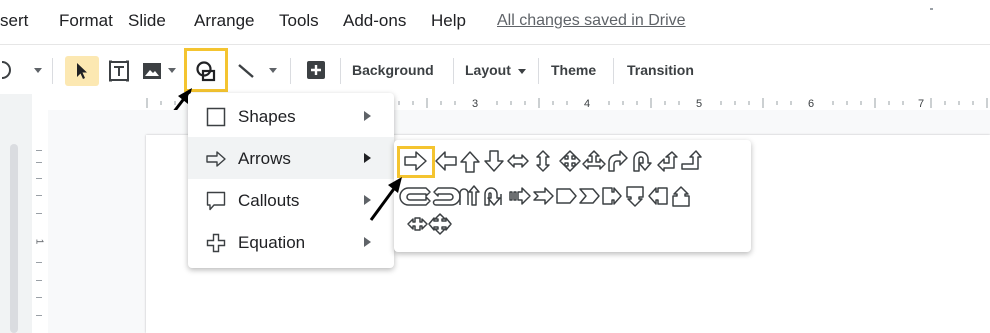  Describe the element at coordinates (520, 196) in the screenshot. I see `striped-right-arrow-icon` at that location.